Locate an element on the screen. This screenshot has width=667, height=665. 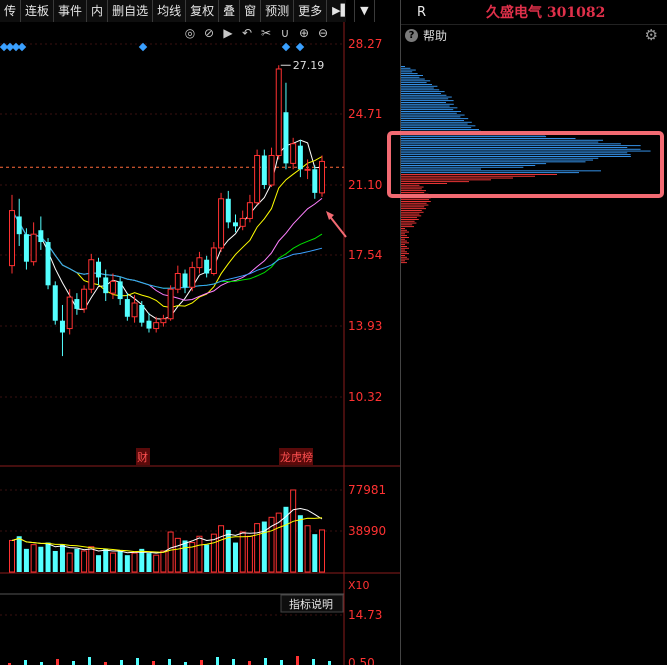
price-tick: 28.27 is located at coordinates (365, 44).